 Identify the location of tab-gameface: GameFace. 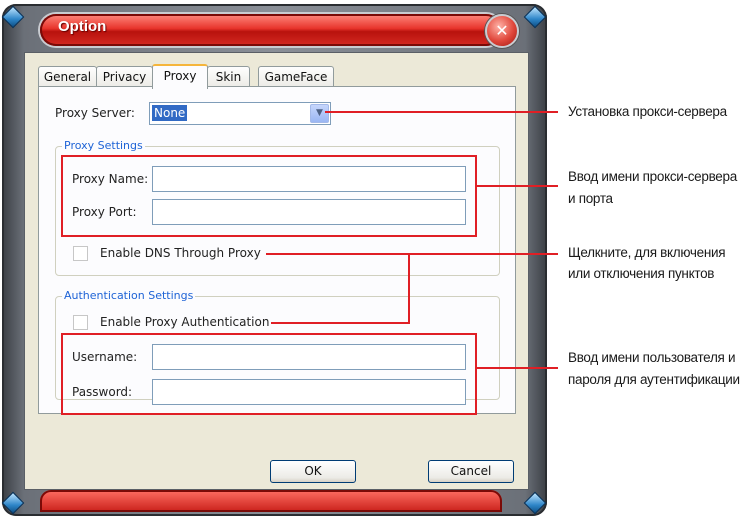
(296, 76).